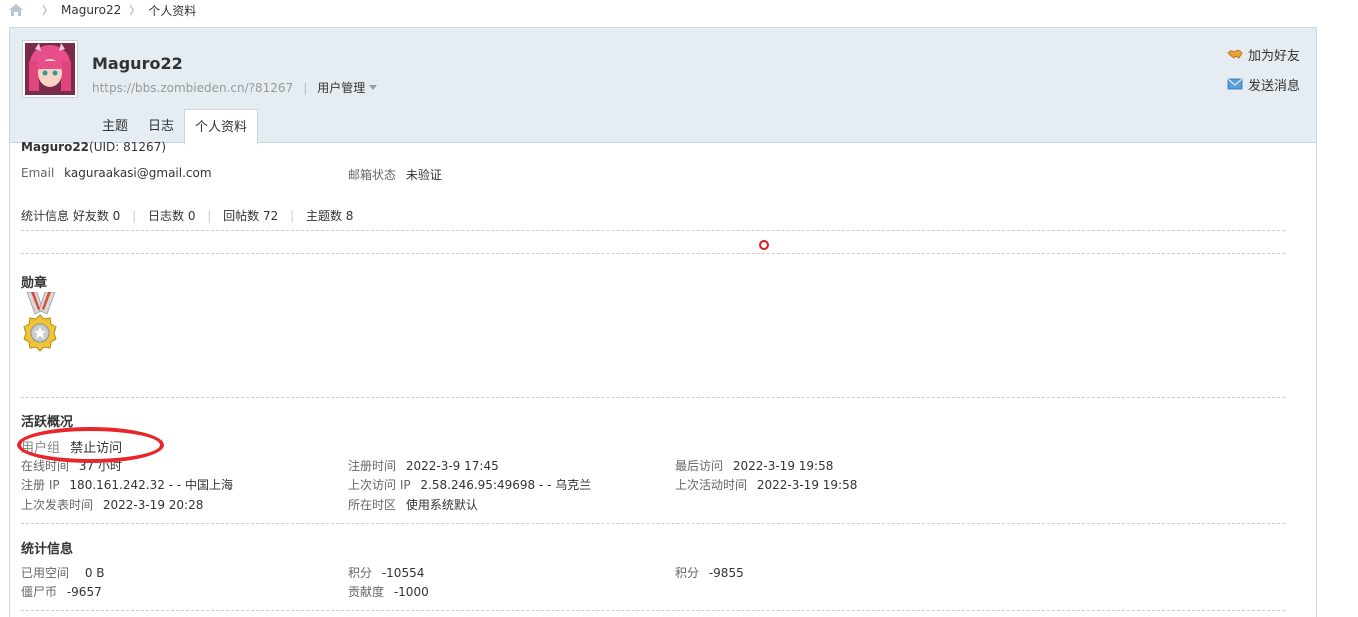 The height and width of the screenshot is (617, 1358). Describe the element at coordinates (388, 591) in the screenshot. I see `contribution-row: 贡献度 -1000` at that location.